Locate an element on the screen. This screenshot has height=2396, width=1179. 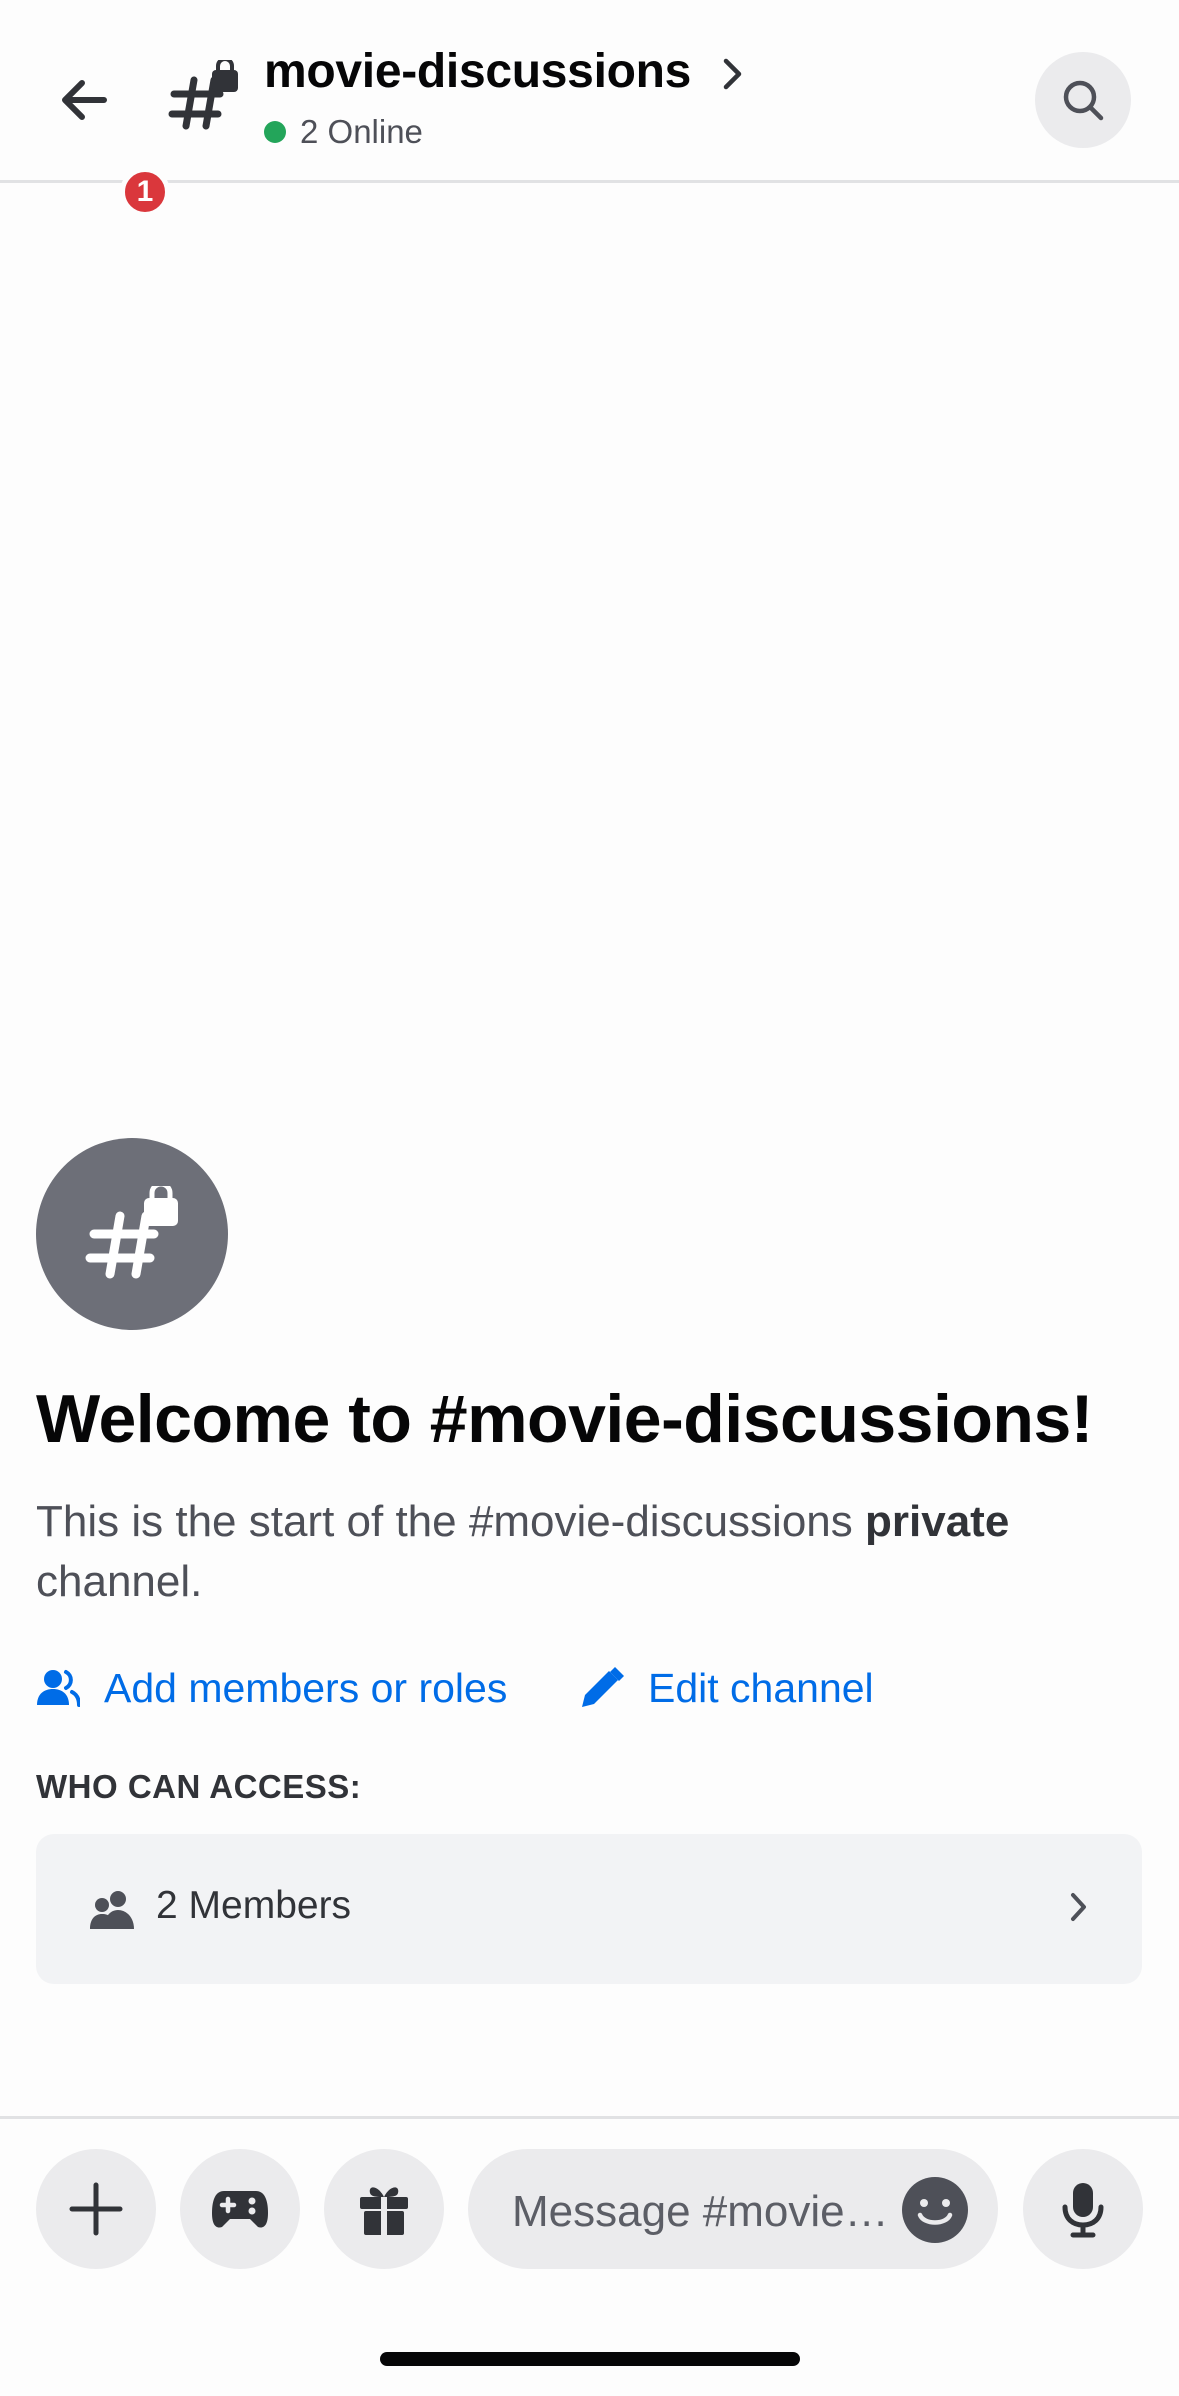
gift-button is located at coordinates (384, 2209).